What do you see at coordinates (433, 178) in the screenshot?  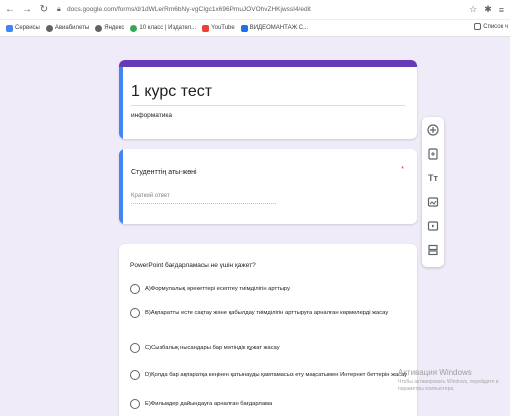 I see `title-icon: Tт` at bounding box center [433, 178].